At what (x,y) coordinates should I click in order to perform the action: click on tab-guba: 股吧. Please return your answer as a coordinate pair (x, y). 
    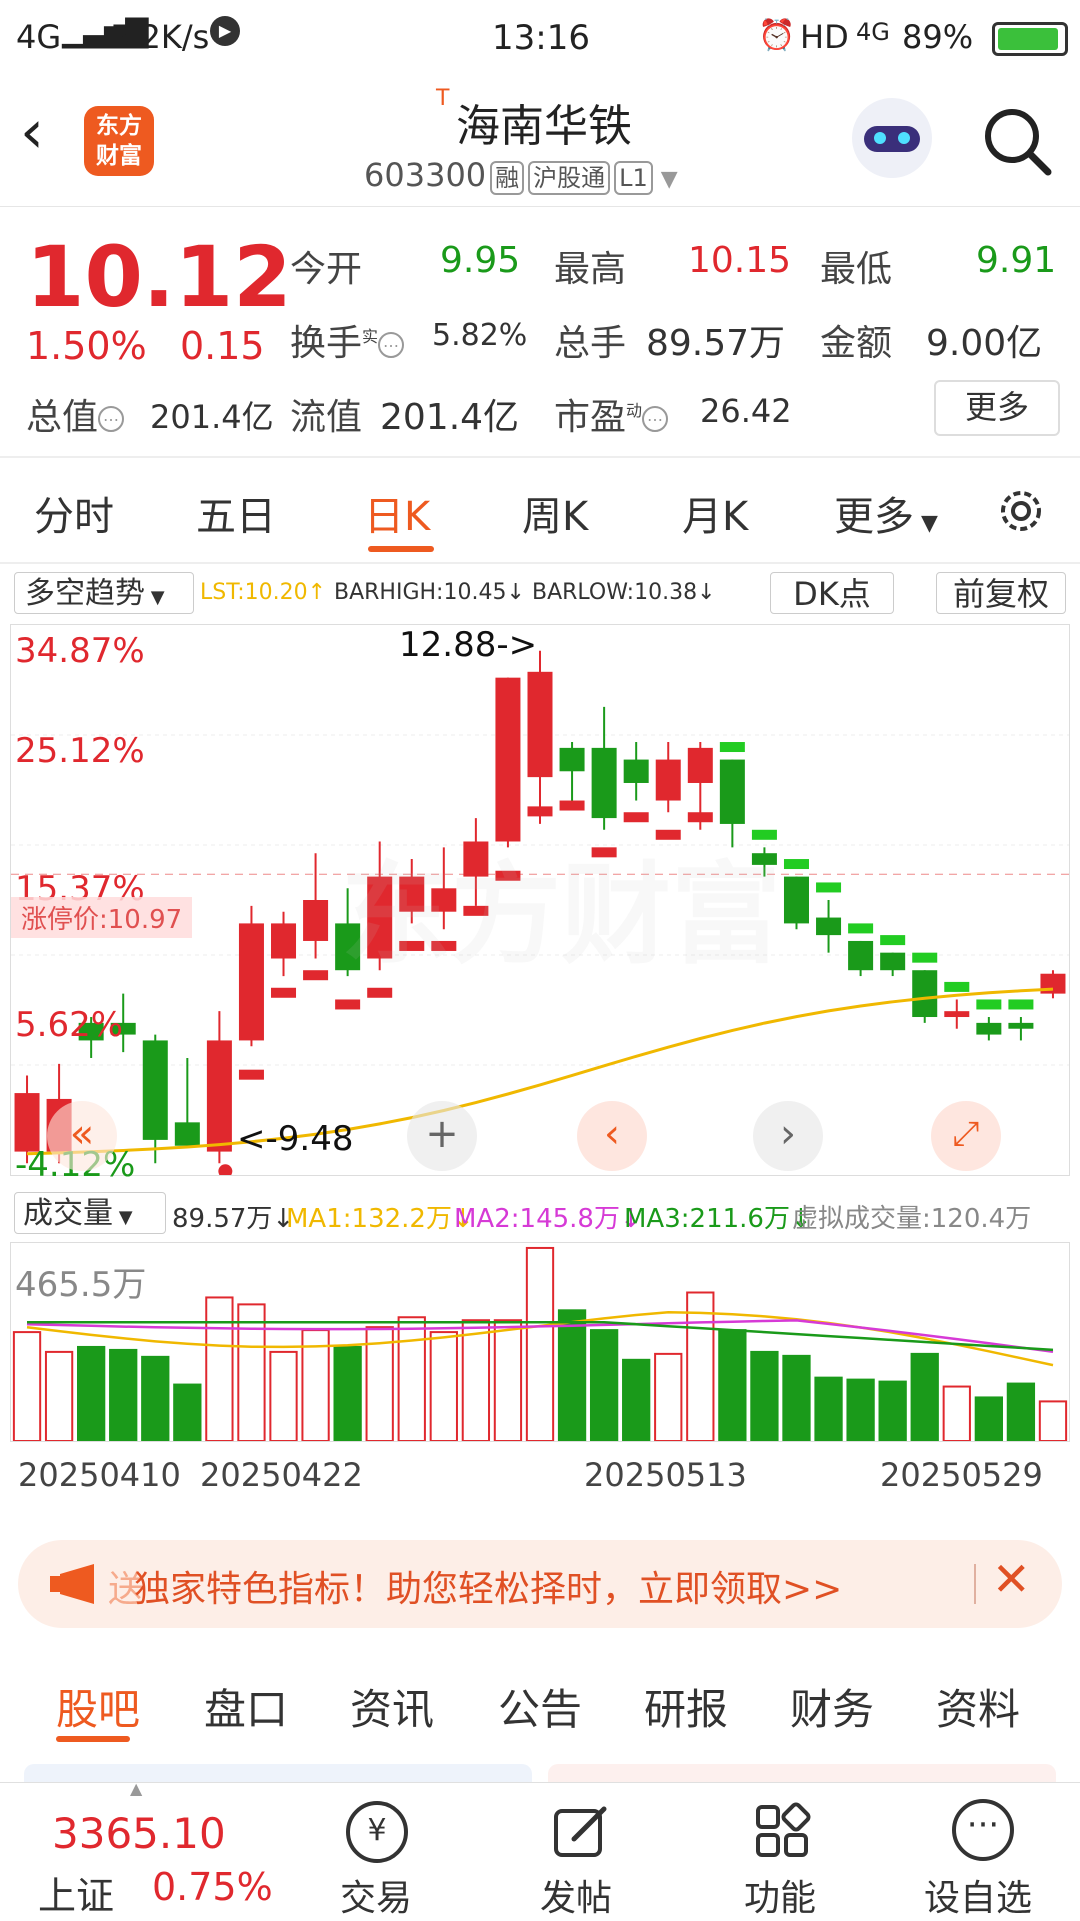
    Looking at the image, I should click on (98, 1706).